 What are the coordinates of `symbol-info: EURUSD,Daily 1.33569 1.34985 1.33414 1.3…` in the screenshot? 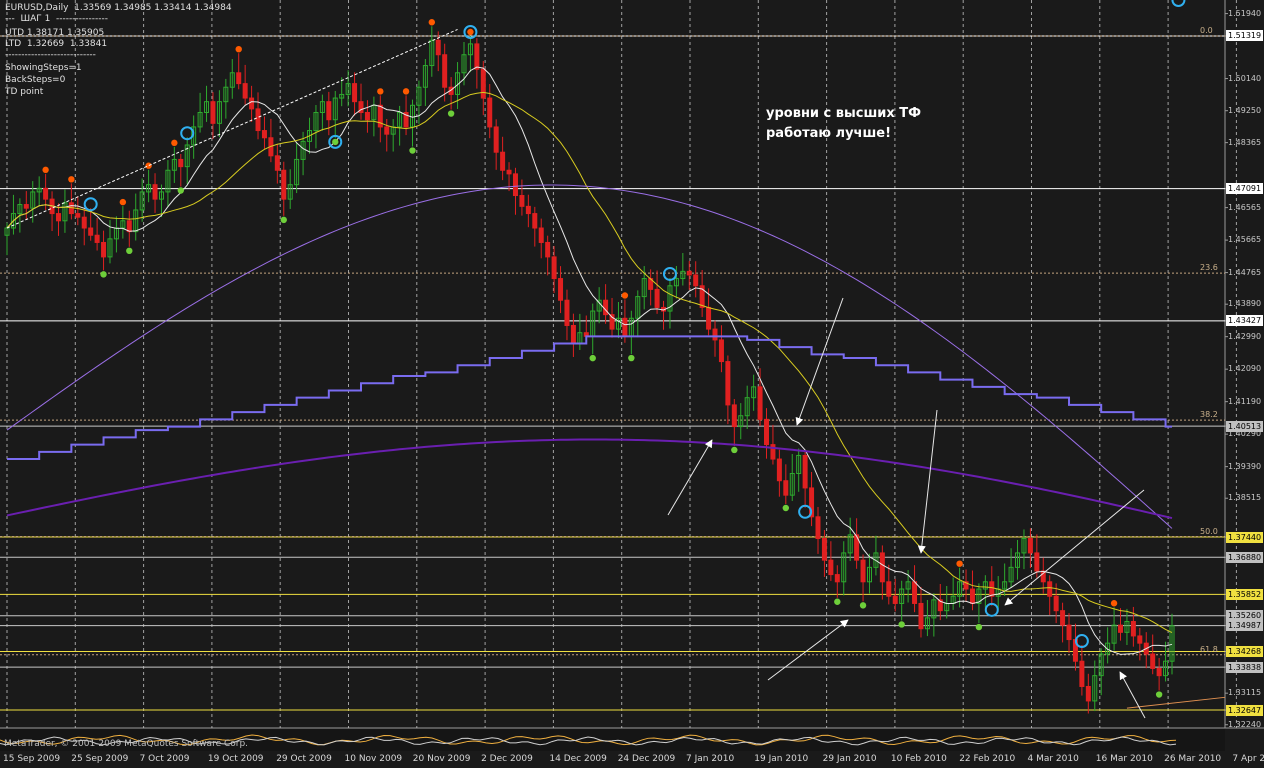 It's located at (118, 8).